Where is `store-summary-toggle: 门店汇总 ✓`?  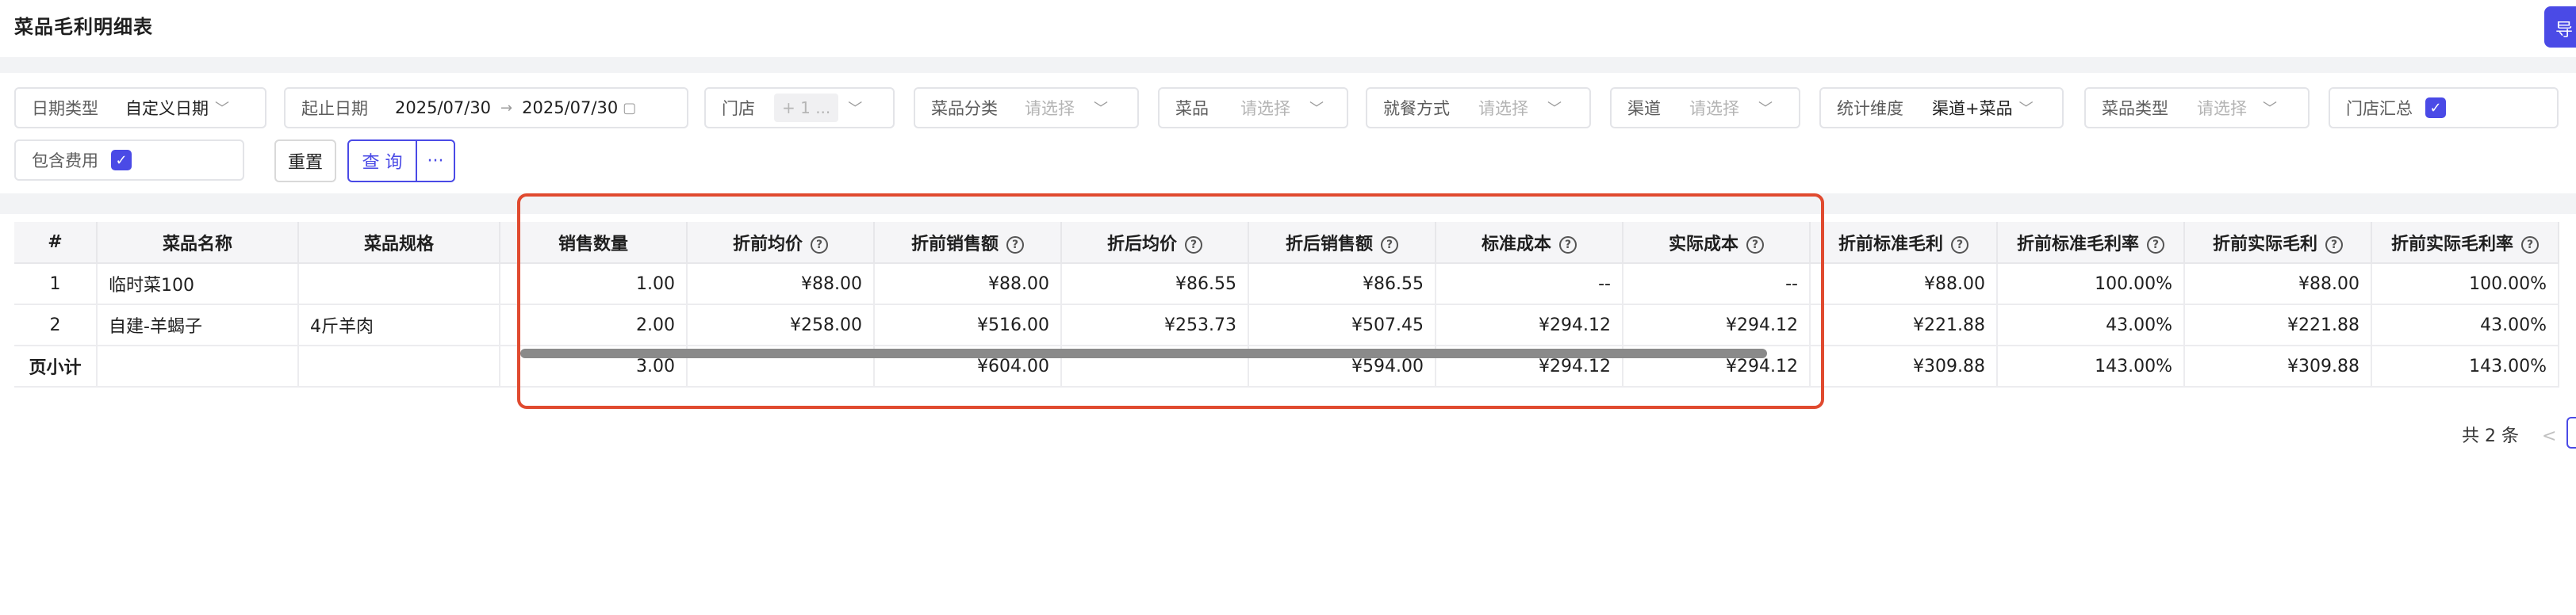
store-summary-toggle: 门店汇总 ✓ is located at coordinates (2444, 107).